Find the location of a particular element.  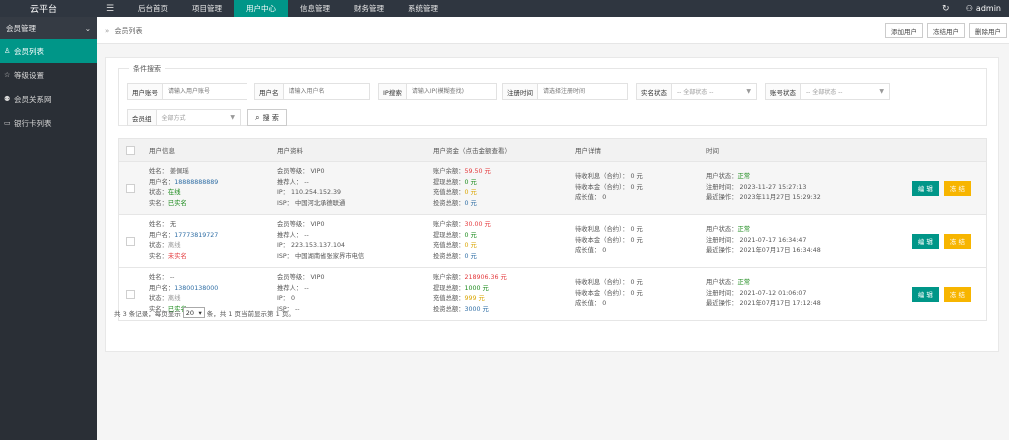

breadcrumb-bar: » 会员列表 添加用户 冻结用户 删除用户 is located at coordinates (553, 30).